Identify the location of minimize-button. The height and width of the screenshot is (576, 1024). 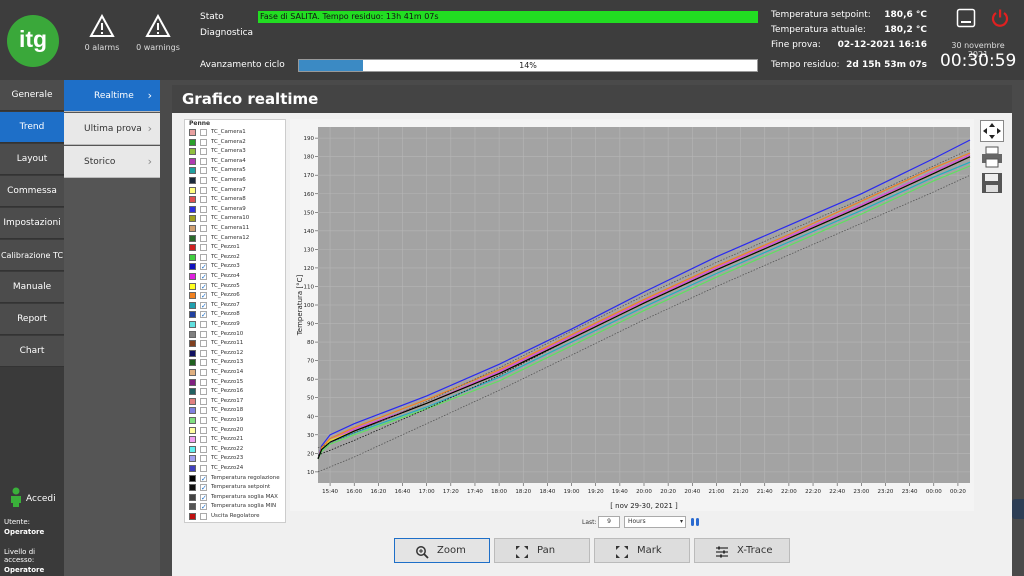
(966, 18).